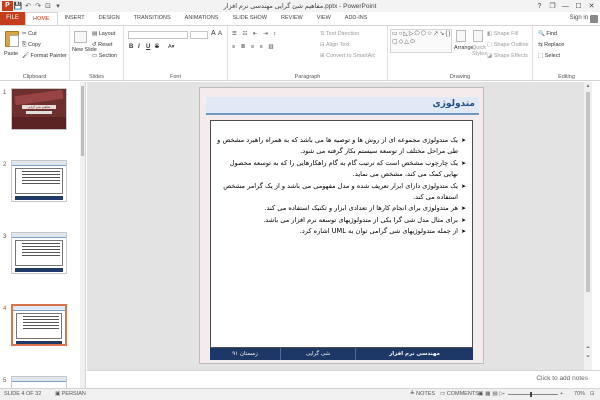  I want to click on footer-date: زمستان ۹۱, so click(245, 354).